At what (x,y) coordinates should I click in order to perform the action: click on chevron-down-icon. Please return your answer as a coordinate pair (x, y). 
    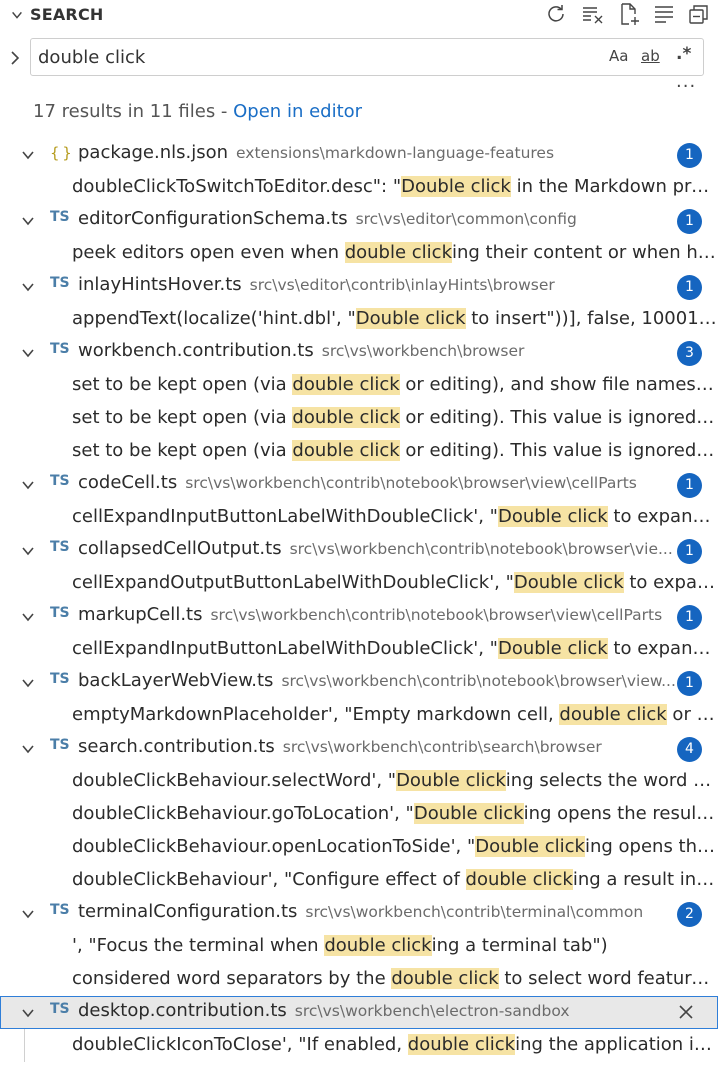
    Looking at the image, I should click on (17, 15).